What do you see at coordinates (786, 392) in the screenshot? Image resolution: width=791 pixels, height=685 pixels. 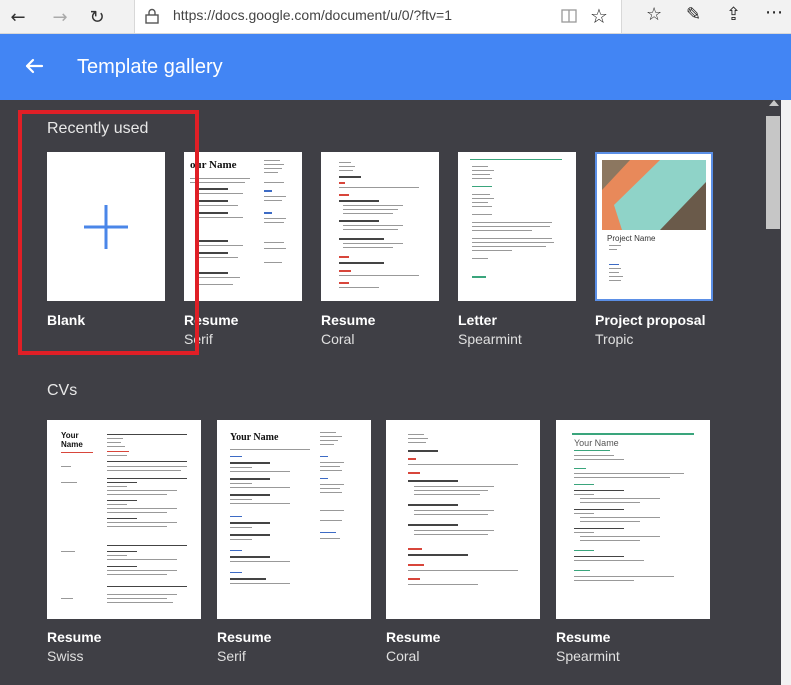 I see `window-edge` at bounding box center [786, 392].